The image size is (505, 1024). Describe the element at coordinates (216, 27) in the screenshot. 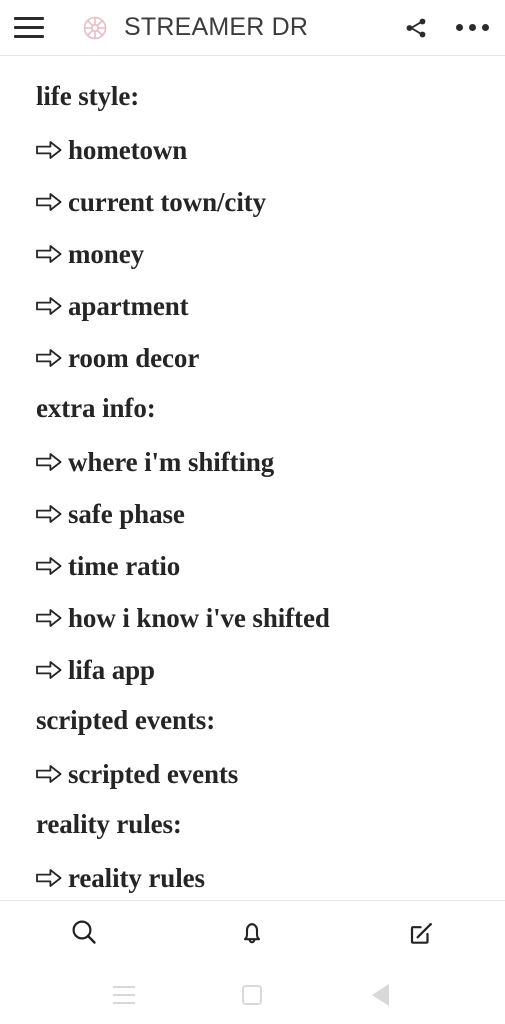

I see `page-title: STREAMER DR` at that location.